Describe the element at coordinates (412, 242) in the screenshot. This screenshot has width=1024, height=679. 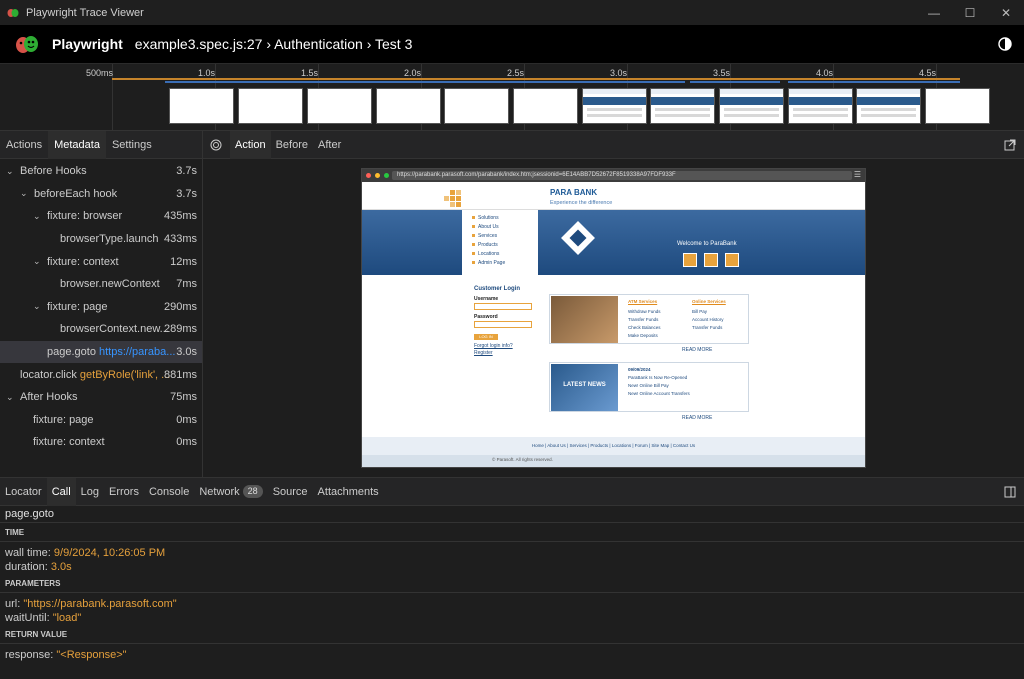
I see `hero-band-left` at that location.